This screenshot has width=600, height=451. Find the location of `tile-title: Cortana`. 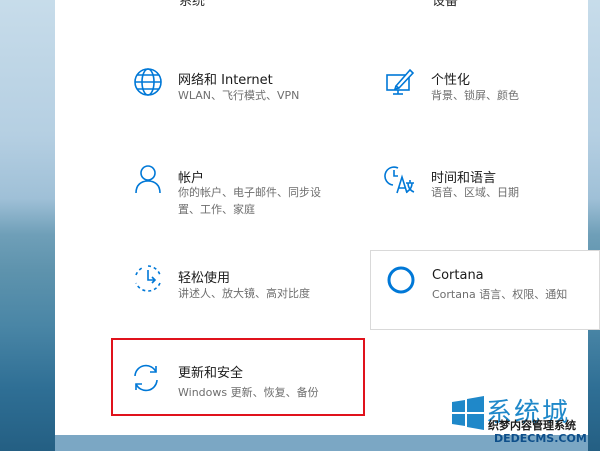

tile-title: Cortana is located at coordinates (458, 275).